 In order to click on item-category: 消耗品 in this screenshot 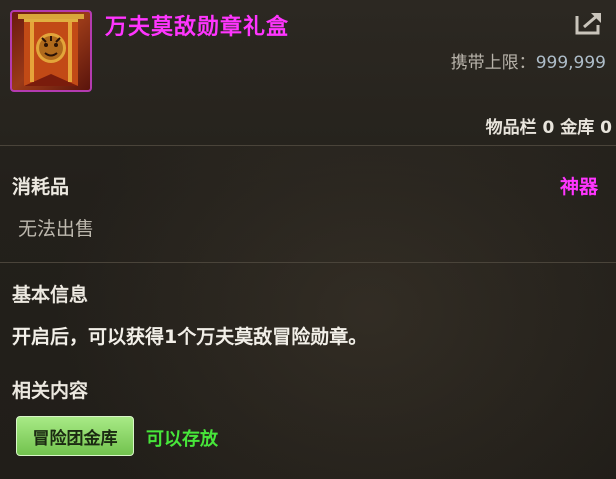, I will do `click(41, 187)`.